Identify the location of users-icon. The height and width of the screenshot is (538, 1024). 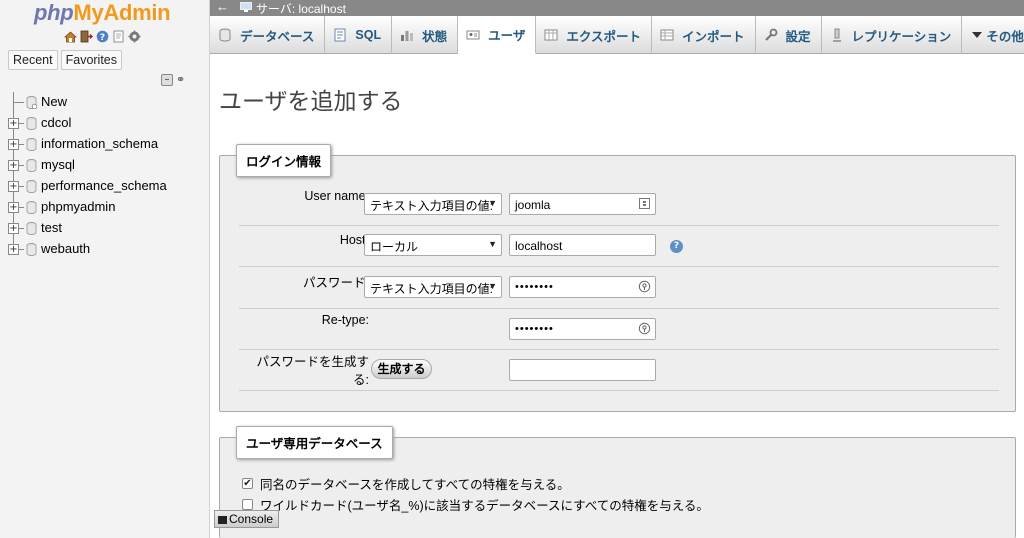
(473, 35).